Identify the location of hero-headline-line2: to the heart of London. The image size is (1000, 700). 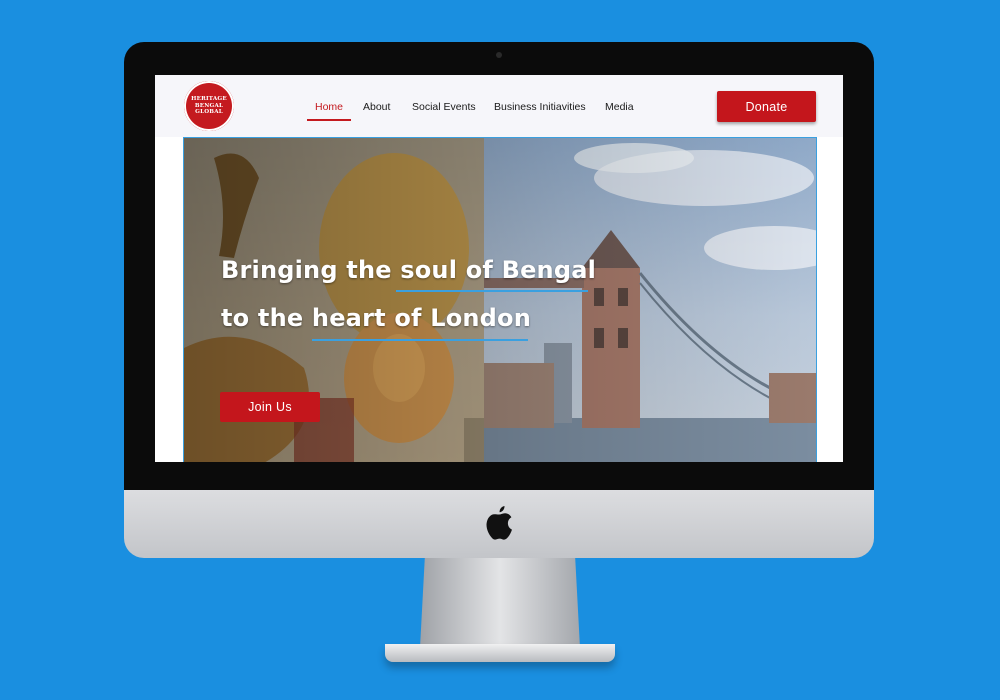
(376, 318).